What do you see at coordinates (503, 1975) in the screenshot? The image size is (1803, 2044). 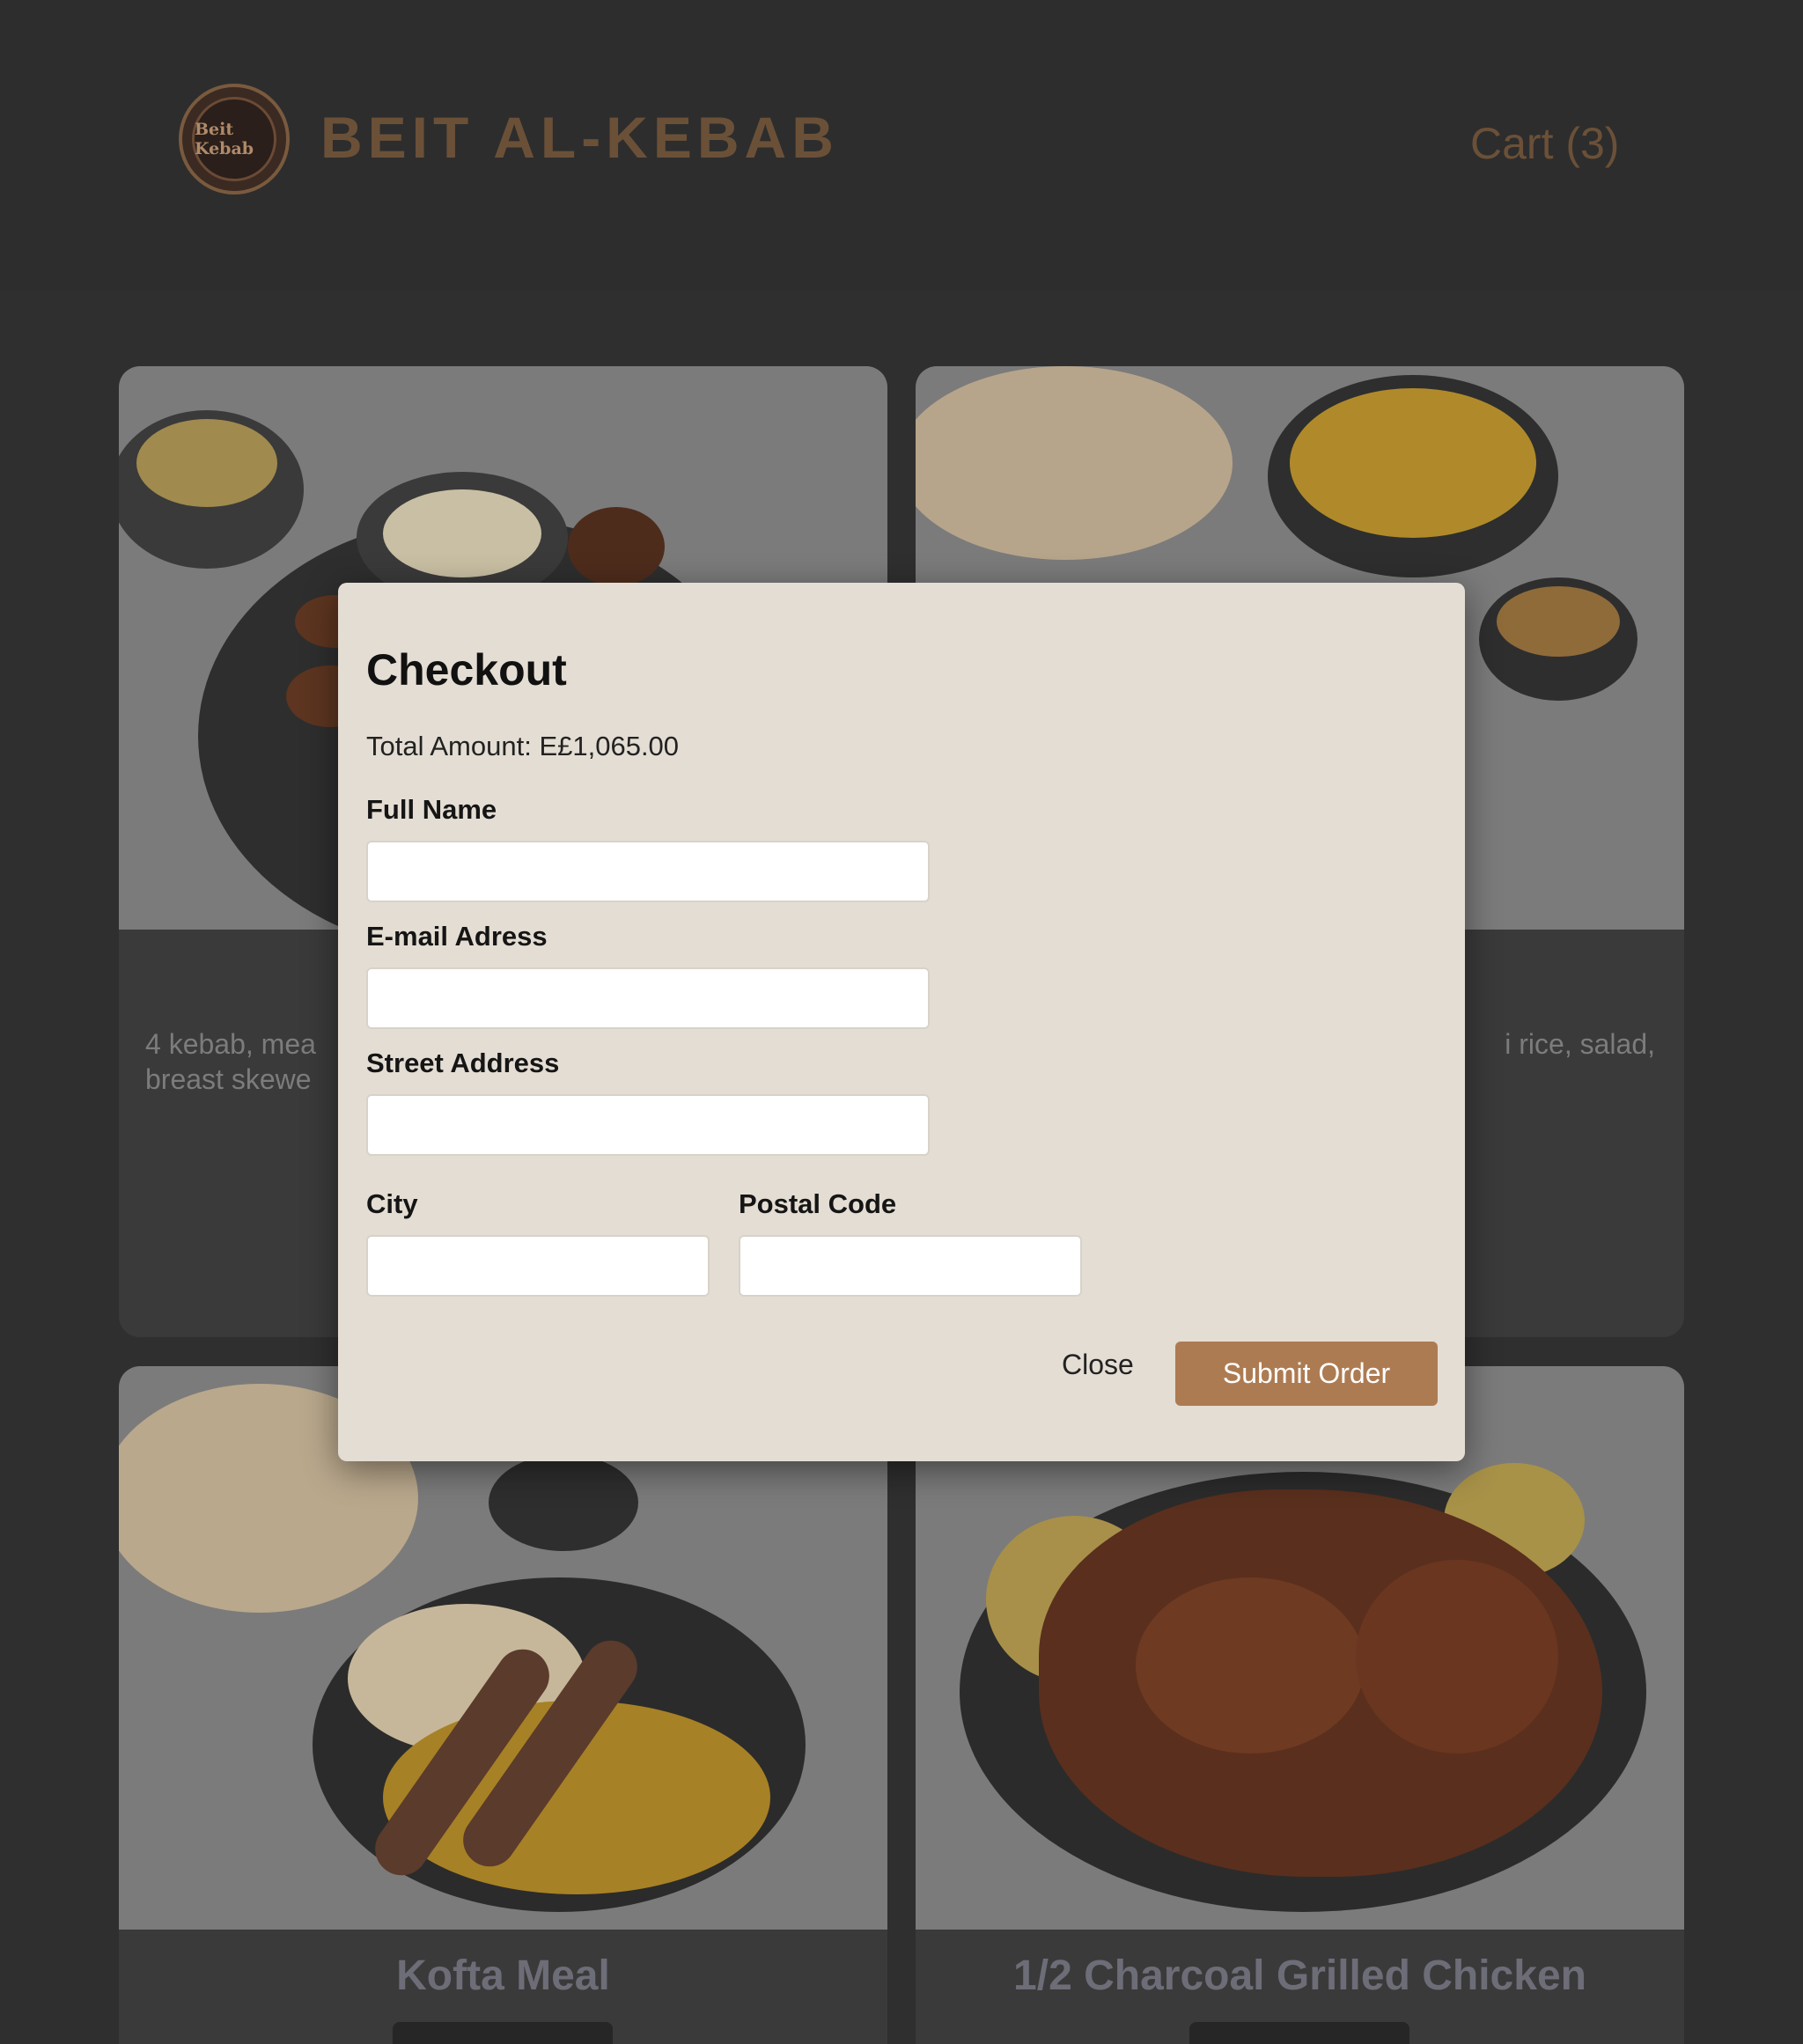 I see `meal-title: Kofta Meal` at bounding box center [503, 1975].